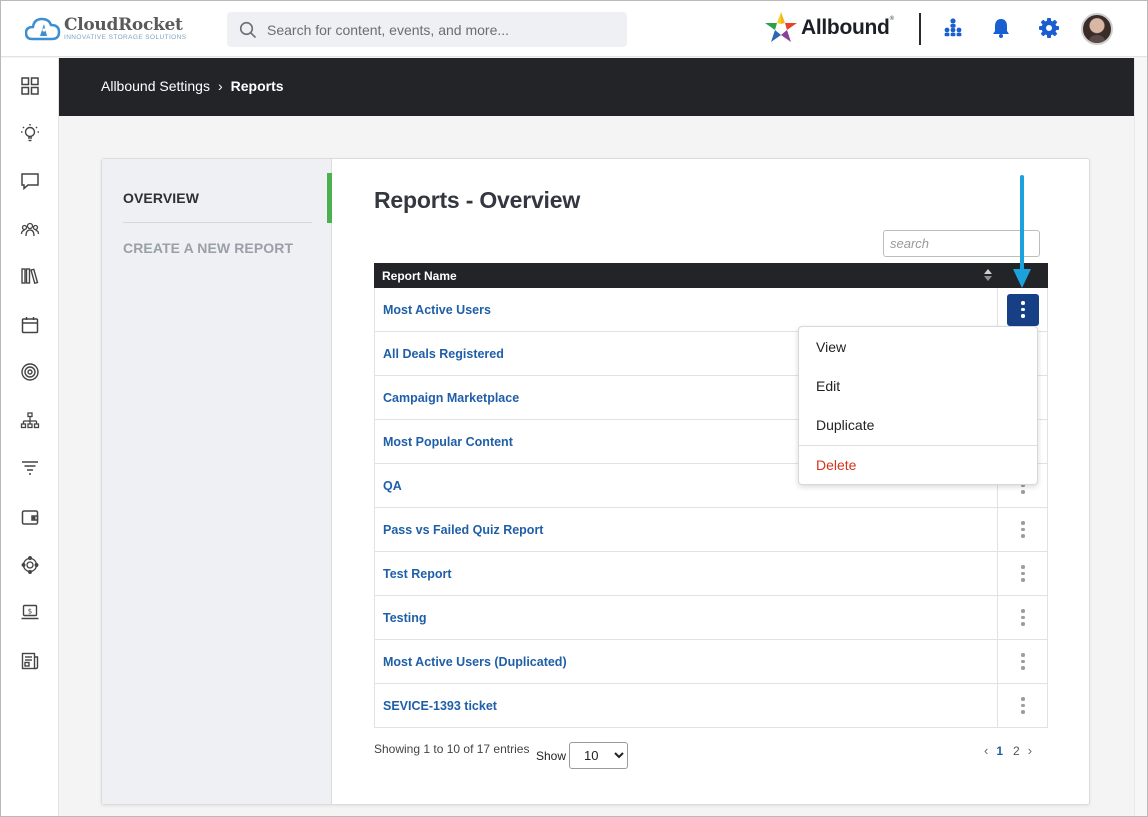  Describe the element at coordinates (30, 276) in the screenshot. I see `library-icon` at that location.